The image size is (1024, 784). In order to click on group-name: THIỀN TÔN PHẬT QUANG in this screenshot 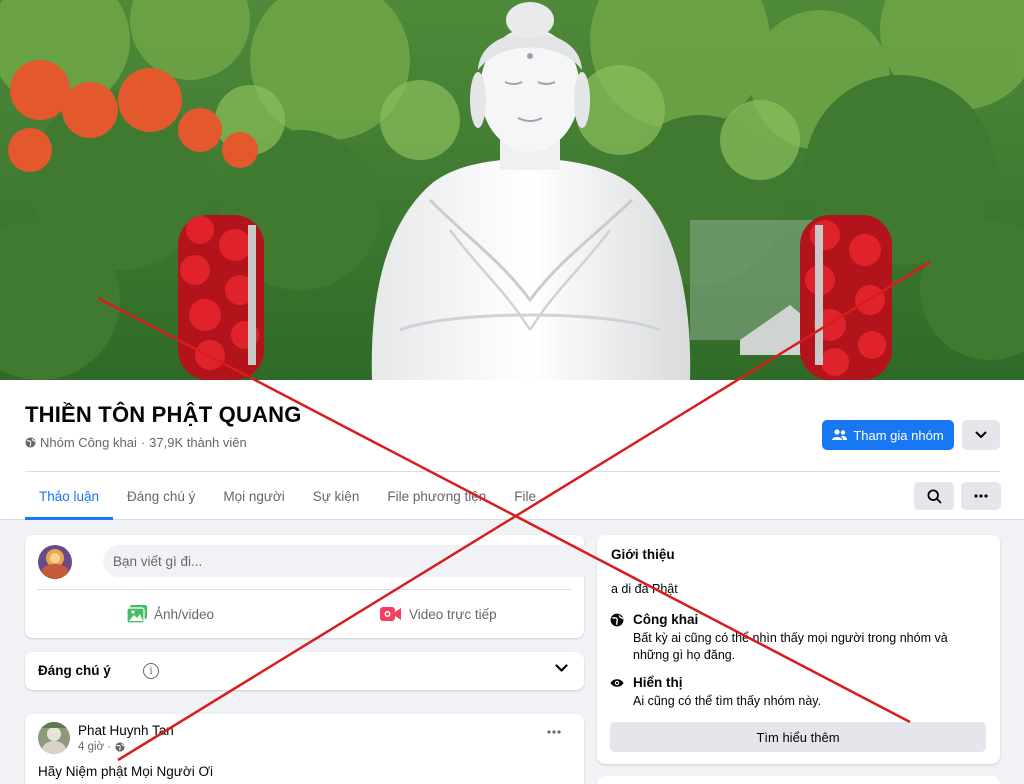, I will do `click(163, 414)`.